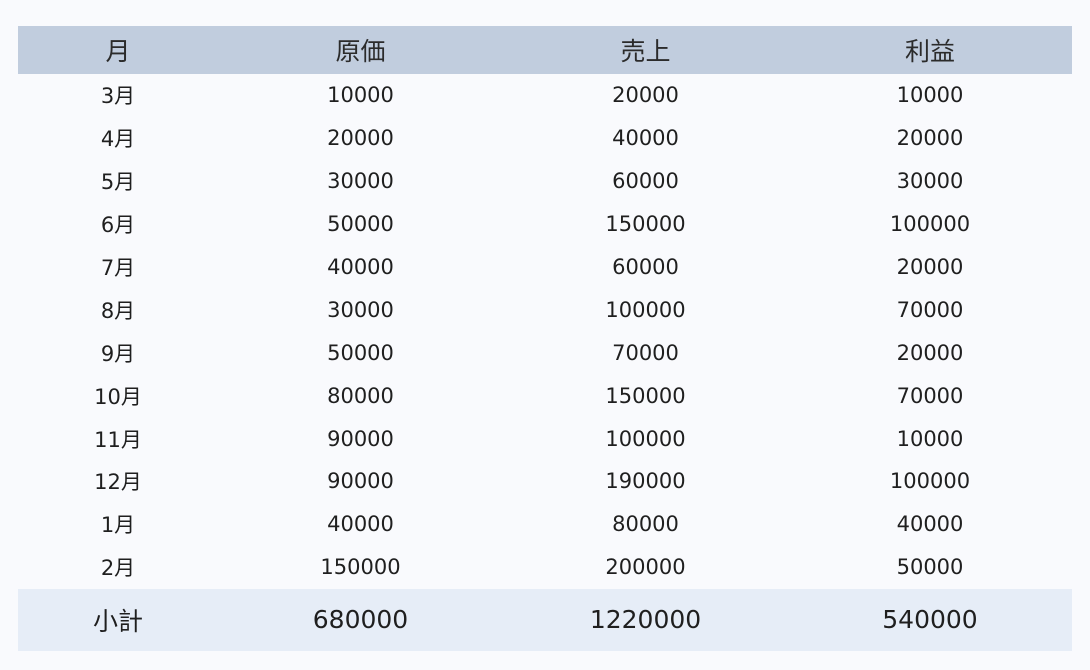 Image resolution: width=1090 pixels, height=670 pixels. I want to click on table-footer: 小計 680000 1220000 540000, so click(545, 619).